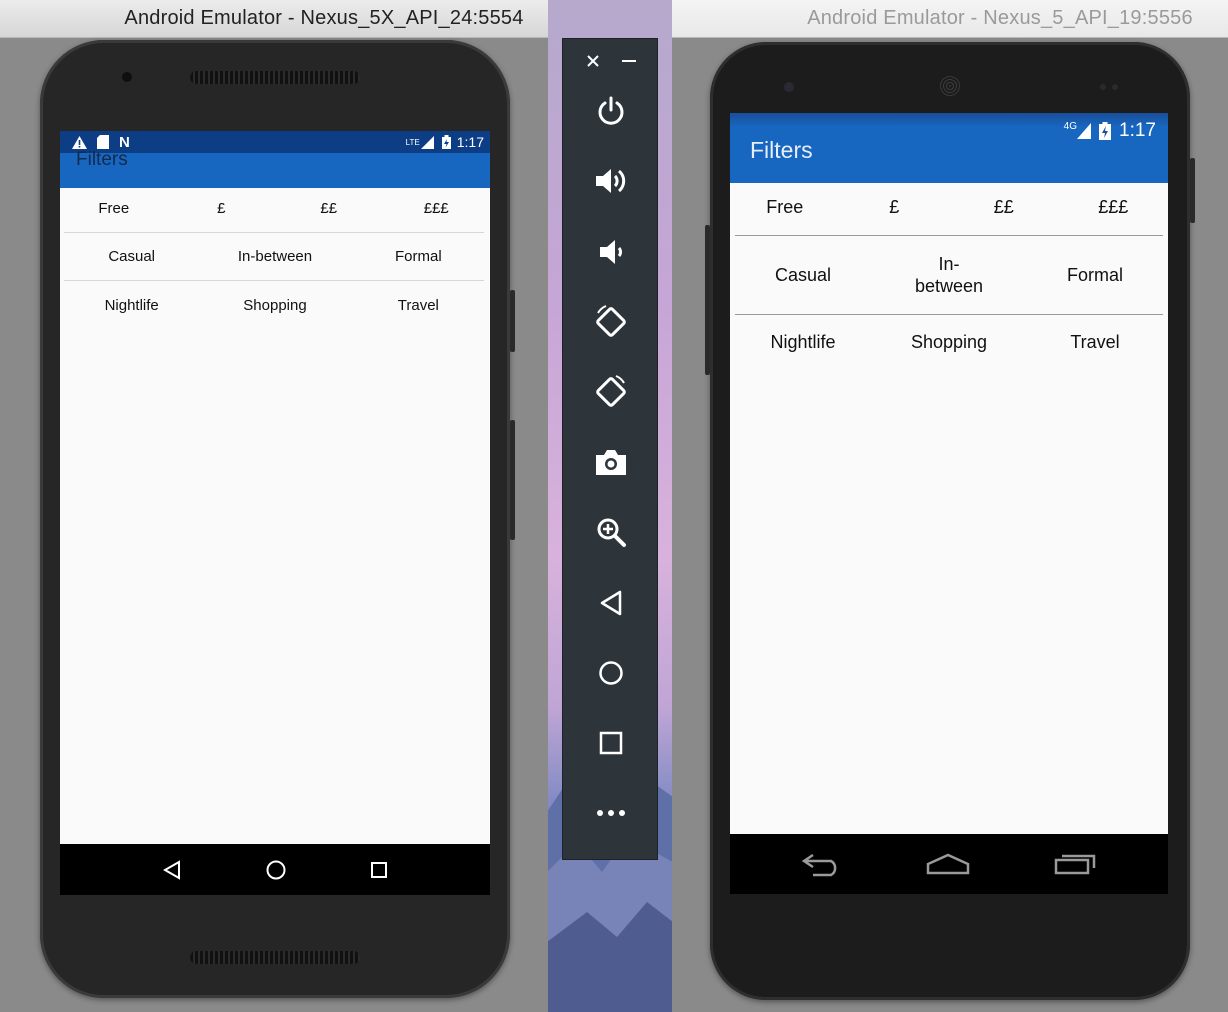  I want to click on emulator-toolbar, so click(610, 449).